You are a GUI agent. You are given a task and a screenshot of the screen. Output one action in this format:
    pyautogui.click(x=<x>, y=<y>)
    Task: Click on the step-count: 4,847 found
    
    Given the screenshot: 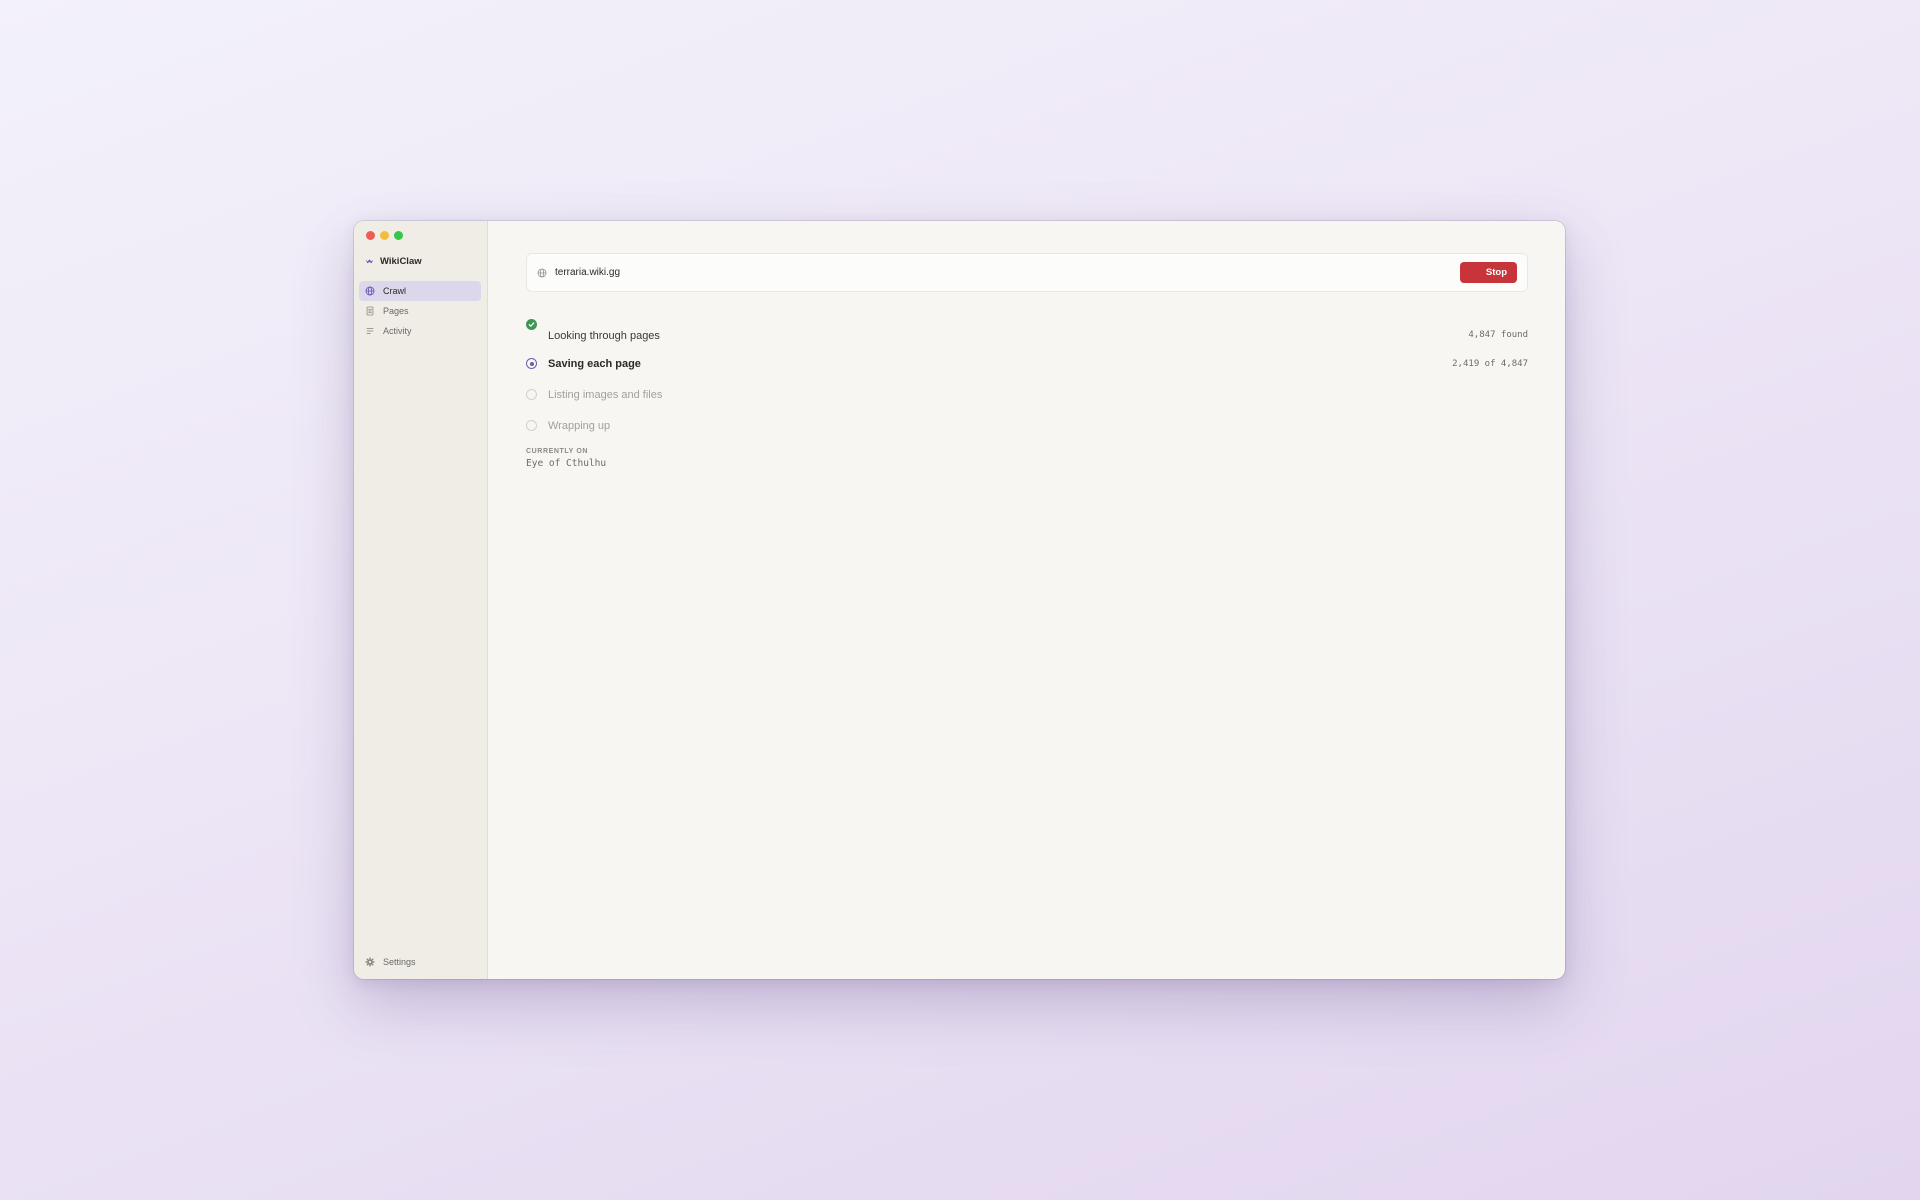 What is the action you would take?
    pyautogui.click(x=1498, y=335)
    